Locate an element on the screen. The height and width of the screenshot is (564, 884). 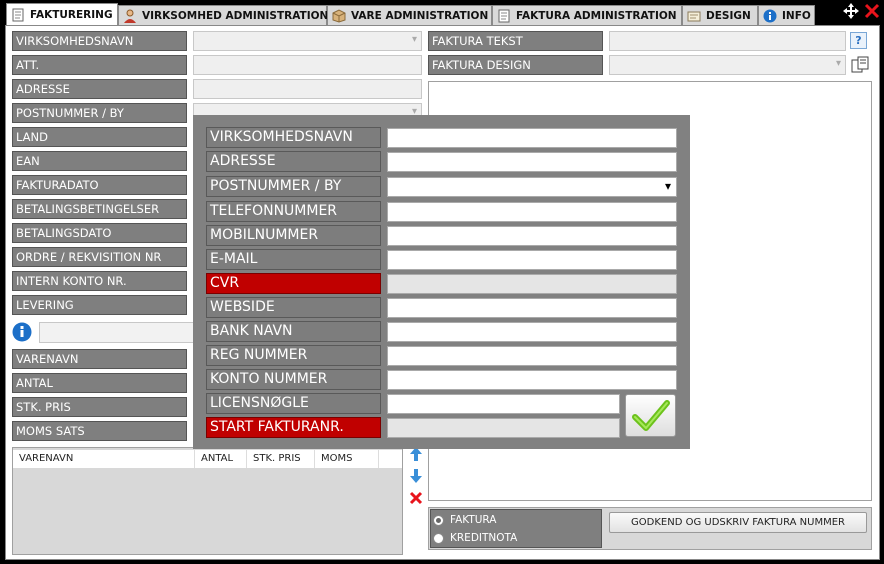
column-stk-pris: STK. PRIS is located at coordinates (281, 459).